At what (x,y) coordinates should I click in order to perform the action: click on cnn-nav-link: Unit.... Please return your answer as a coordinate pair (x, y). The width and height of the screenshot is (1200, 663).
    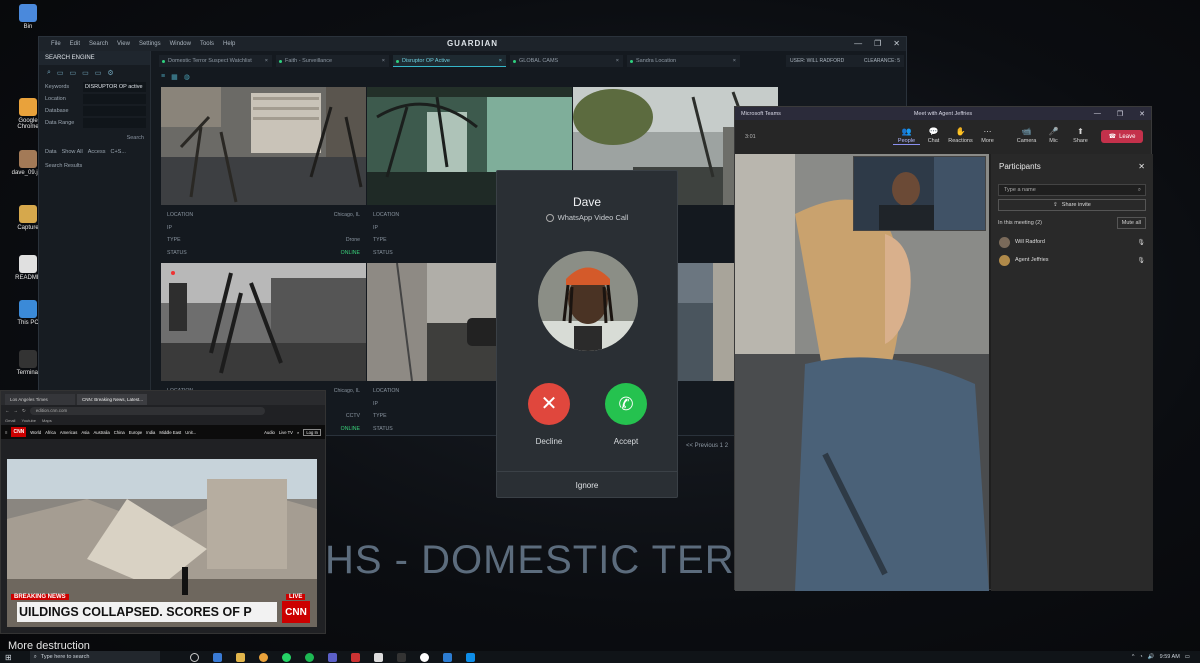
    Looking at the image, I should click on (190, 432).